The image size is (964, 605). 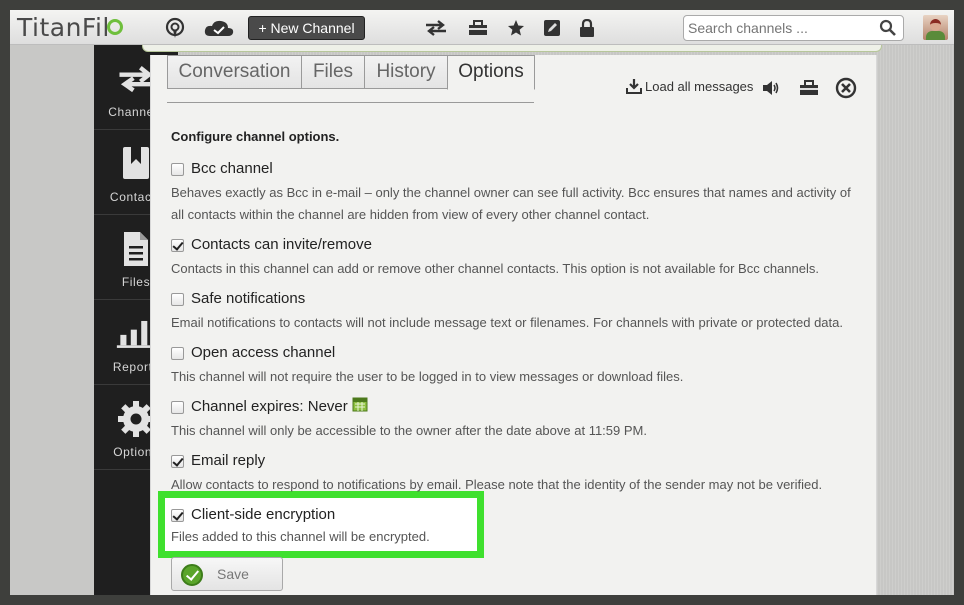 I want to click on checkmark-circle-icon, so click(x=192, y=575).